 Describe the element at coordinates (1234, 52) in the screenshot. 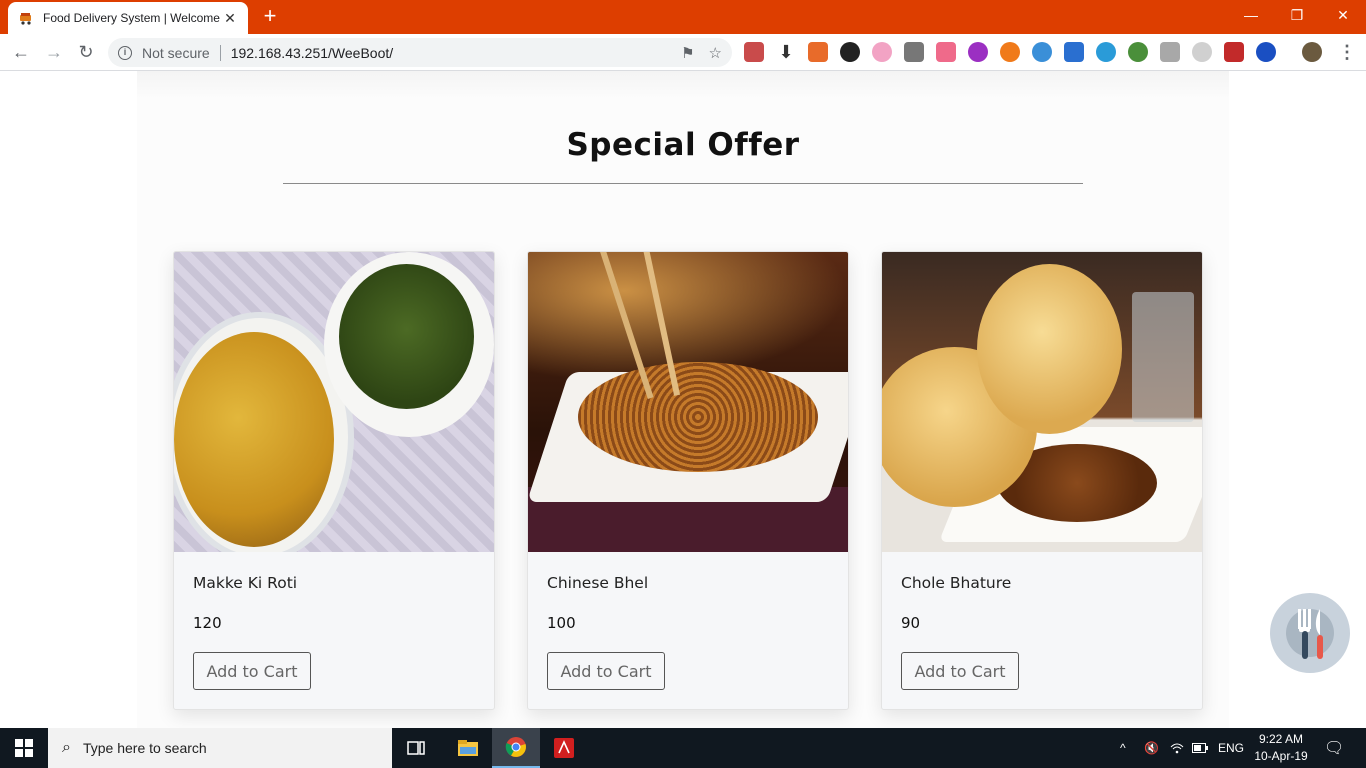

I see `red-book-extension-icon` at that location.